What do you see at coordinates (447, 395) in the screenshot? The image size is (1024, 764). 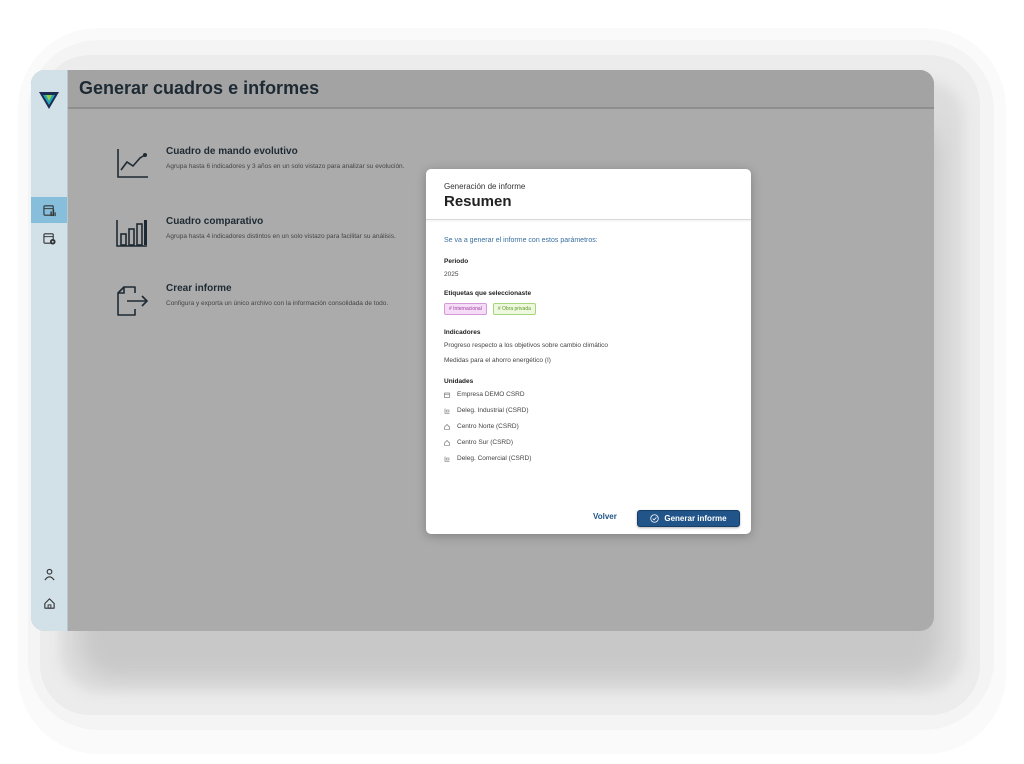 I see `building-icon` at bounding box center [447, 395].